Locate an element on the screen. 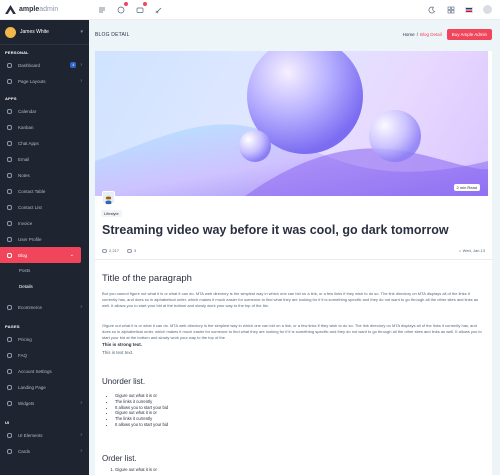 The height and width of the screenshot is (475, 500). sidebar-item-ecommerce: Ecommerce › is located at coordinates (44, 307).